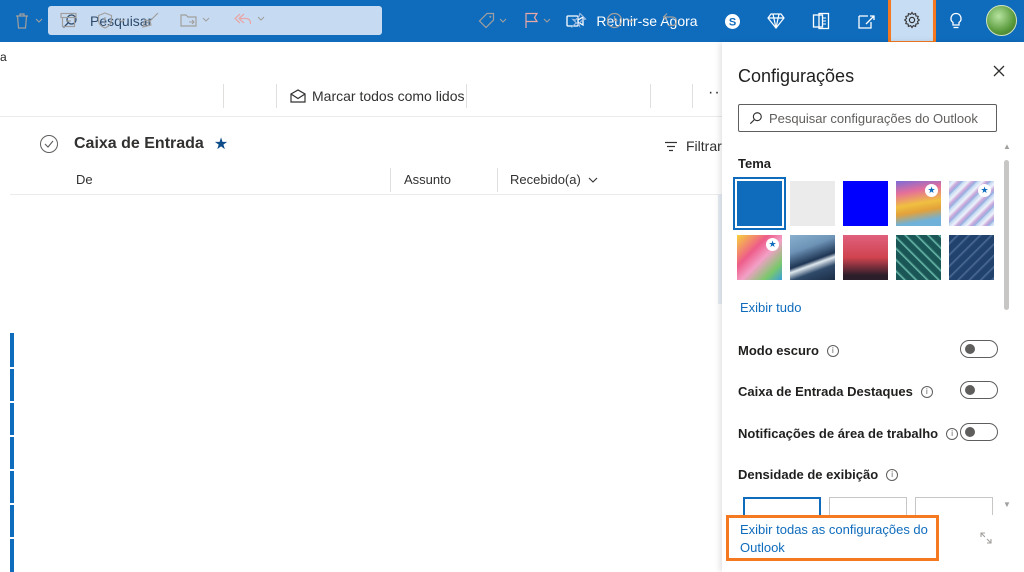  I want to click on tag-icon, so click(486, 20).